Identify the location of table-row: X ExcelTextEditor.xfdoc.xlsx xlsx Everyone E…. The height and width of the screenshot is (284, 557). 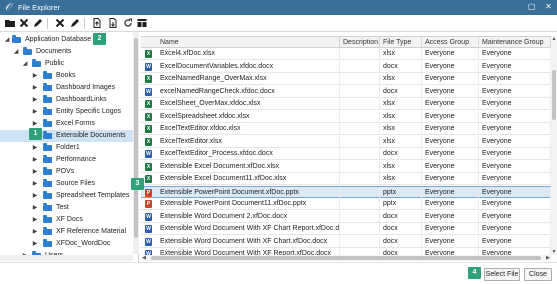
(346, 129).